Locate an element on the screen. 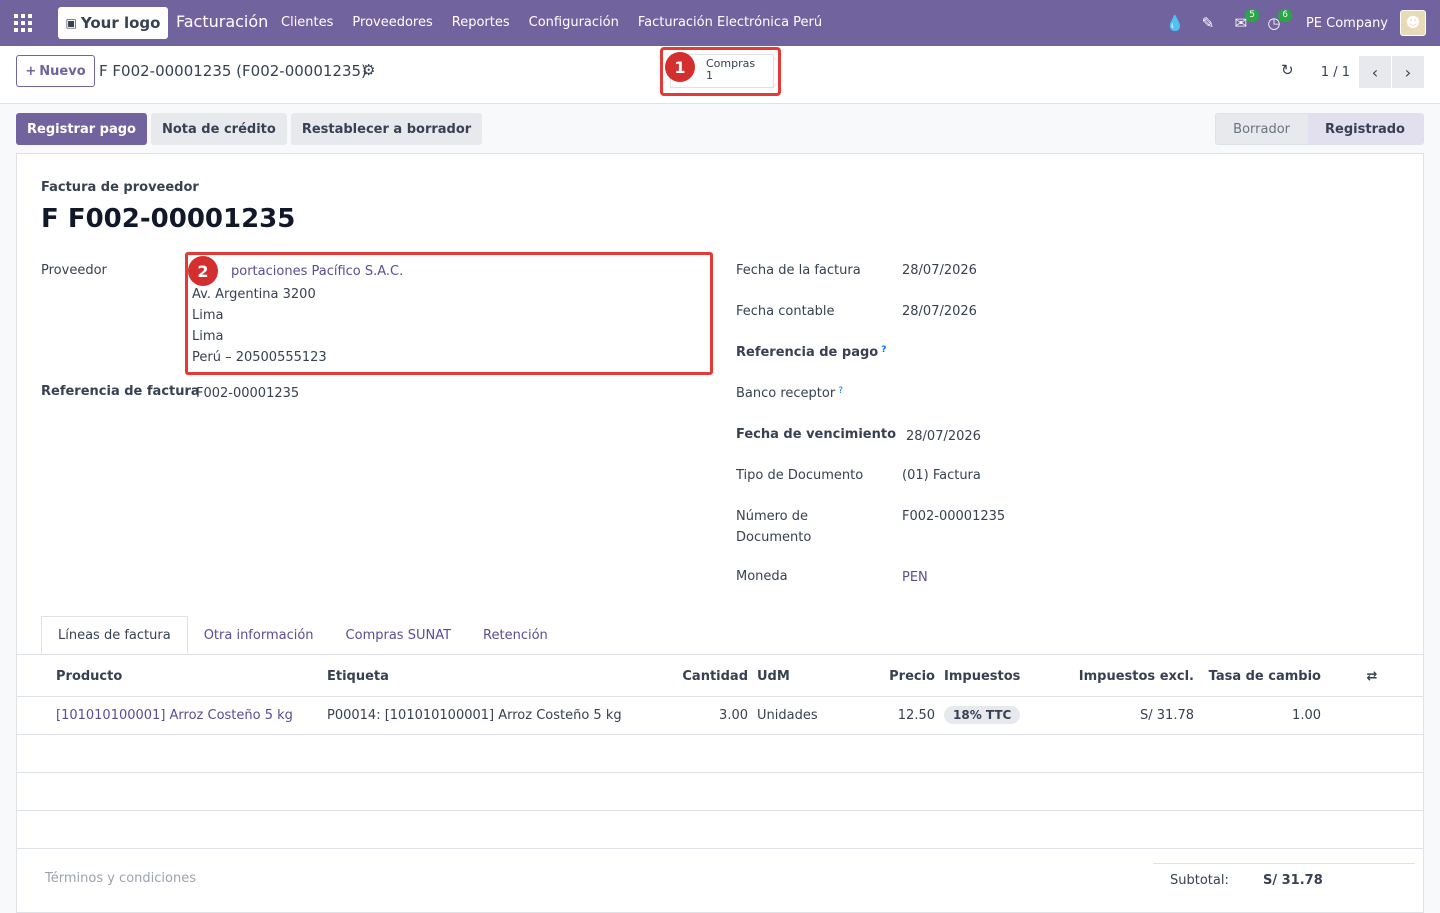 The width and height of the screenshot is (1440, 913). pager-value: 1 / 1 is located at coordinates (1335, 72).